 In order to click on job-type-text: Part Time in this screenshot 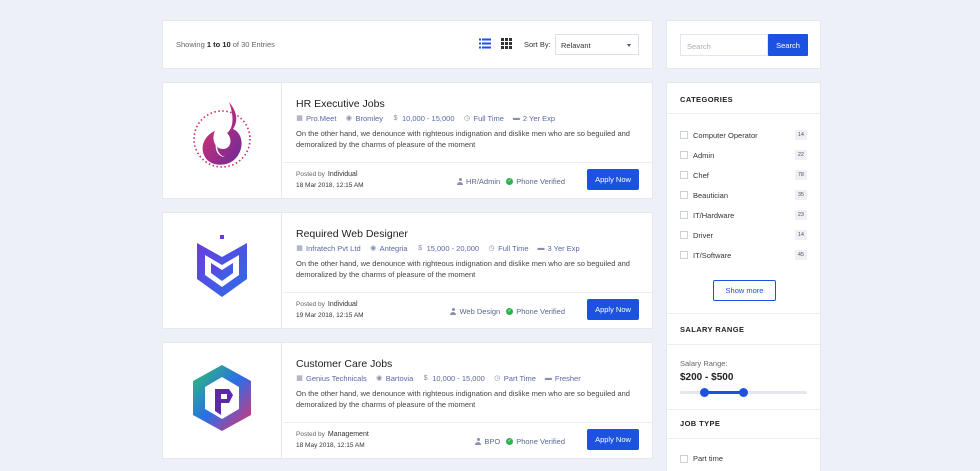, I will do `click(519, 378)`.